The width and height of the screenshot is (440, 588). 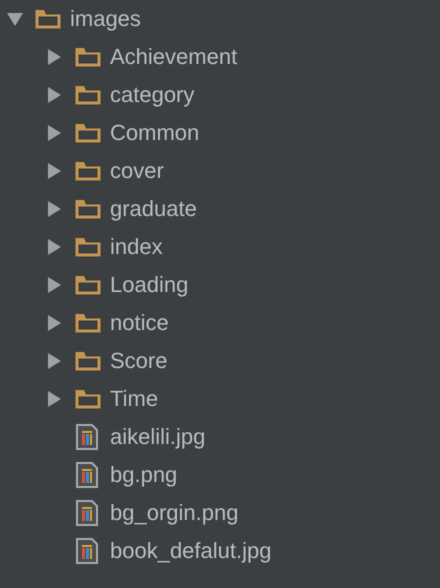 I want to click on file-name: book_defalut.jpg, so click(x=191, y=551).